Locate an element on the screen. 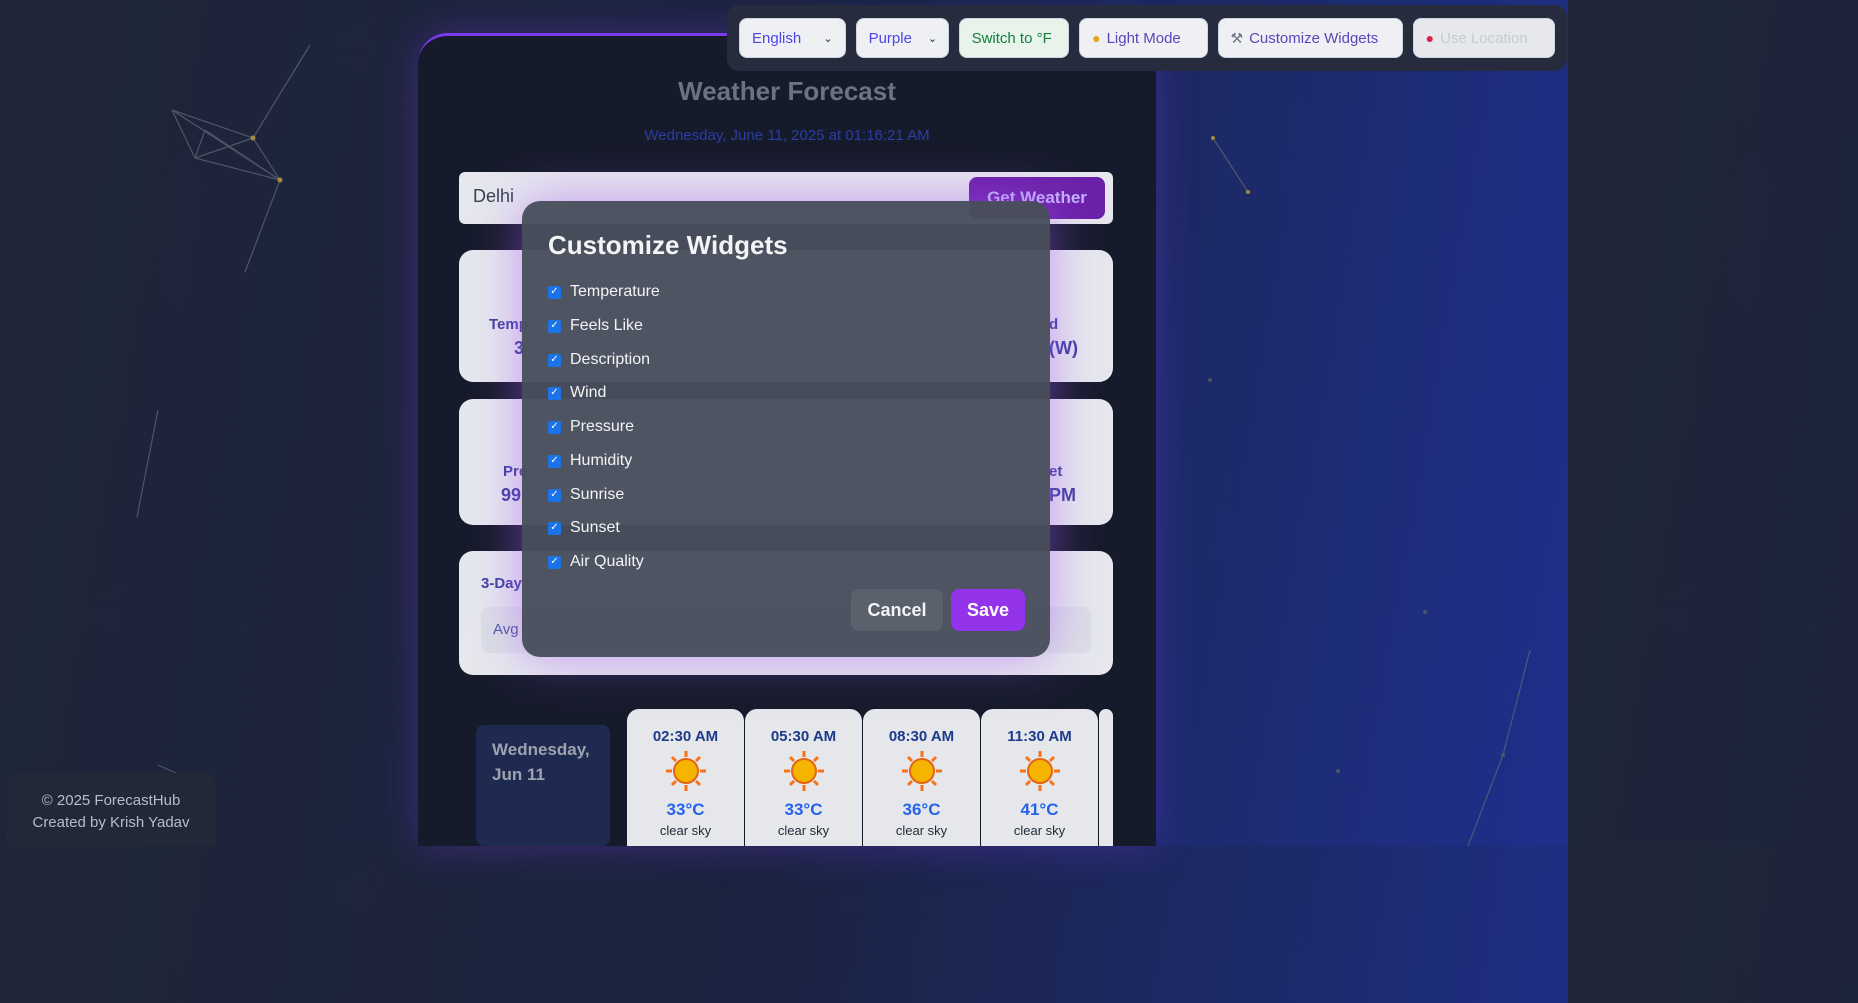  option-pressure: ✓ Pressure is located at coordinates (591, 427).